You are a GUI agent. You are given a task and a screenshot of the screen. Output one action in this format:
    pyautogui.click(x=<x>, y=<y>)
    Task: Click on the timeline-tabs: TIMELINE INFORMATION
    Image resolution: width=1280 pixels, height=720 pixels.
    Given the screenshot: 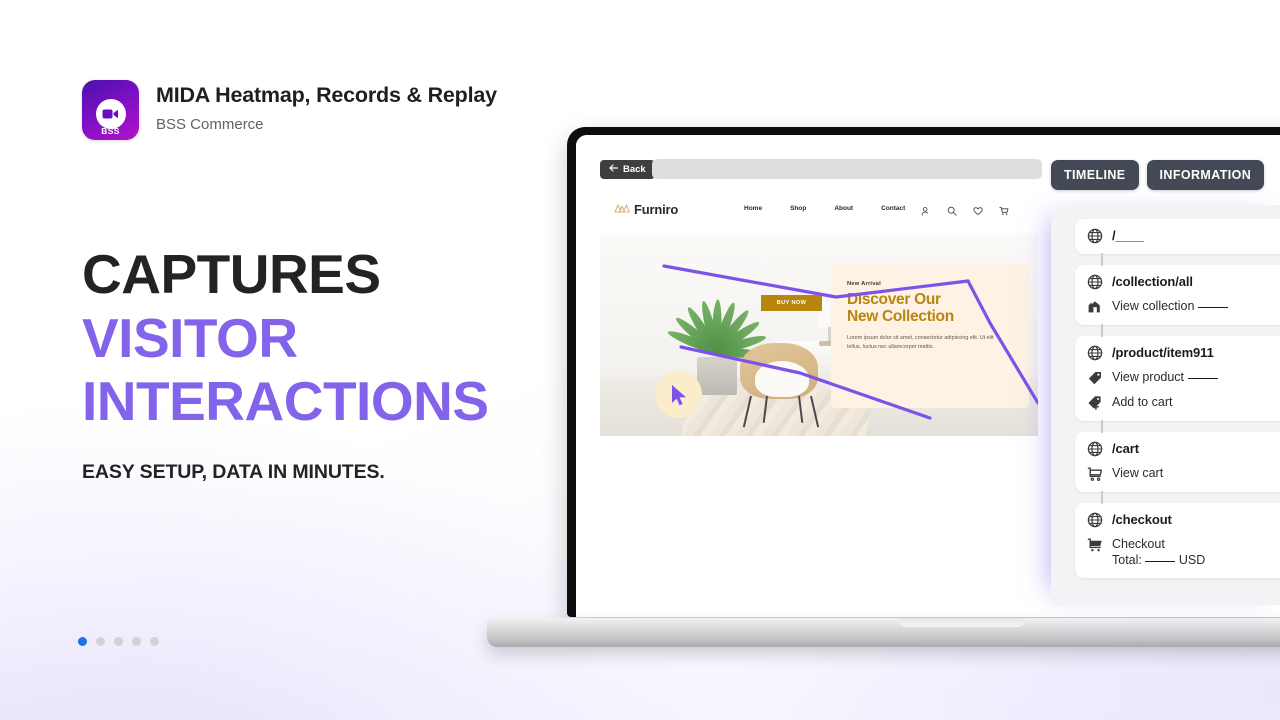 What is the action you would take?
    pyautogui.click(x=1158, y=175)
    